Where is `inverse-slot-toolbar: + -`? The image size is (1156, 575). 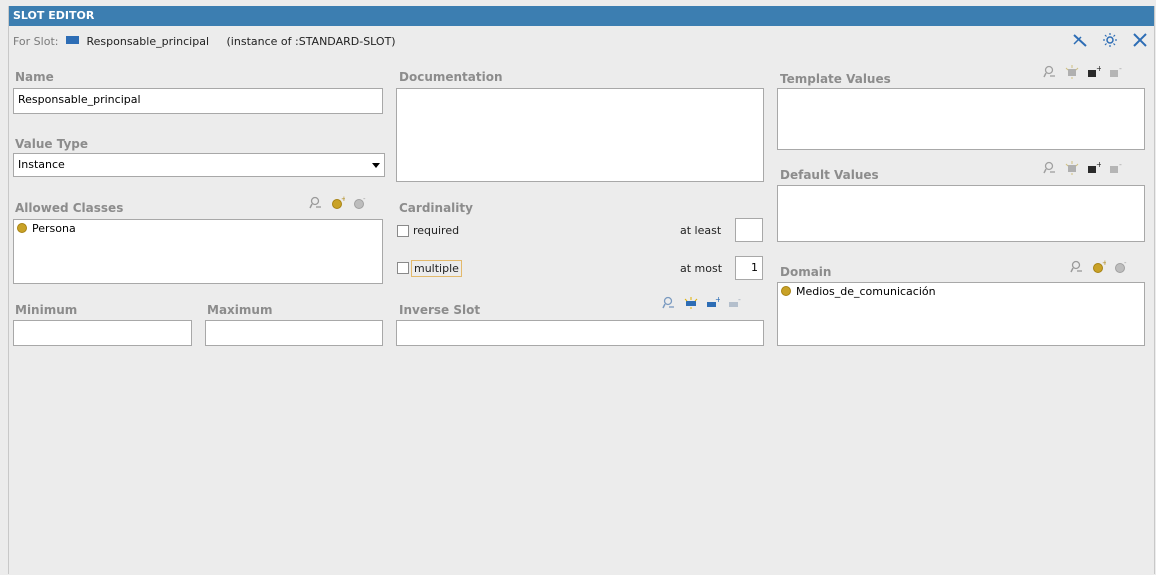 inverse-slot-toolbar: + - is located at coordinates (702, 302).